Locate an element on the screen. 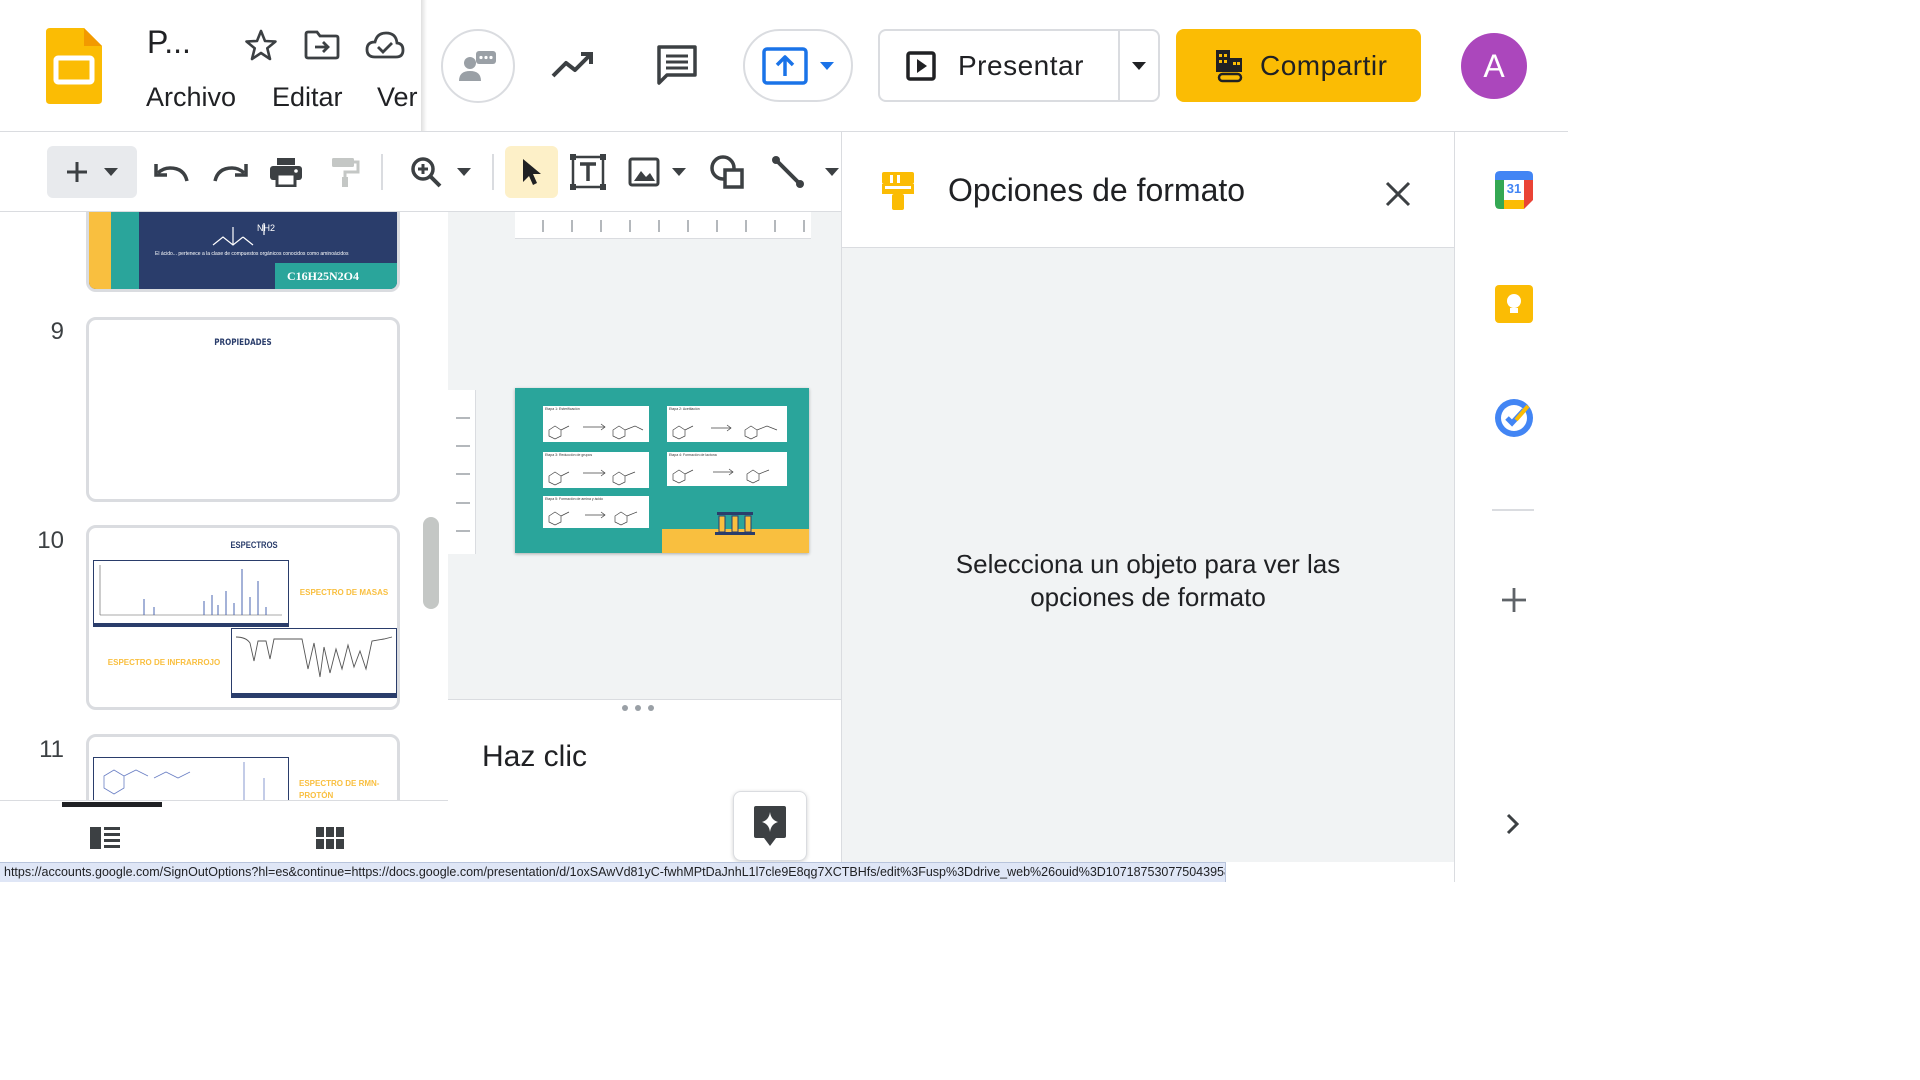  slides-logo is located at coordinates (74, 66).